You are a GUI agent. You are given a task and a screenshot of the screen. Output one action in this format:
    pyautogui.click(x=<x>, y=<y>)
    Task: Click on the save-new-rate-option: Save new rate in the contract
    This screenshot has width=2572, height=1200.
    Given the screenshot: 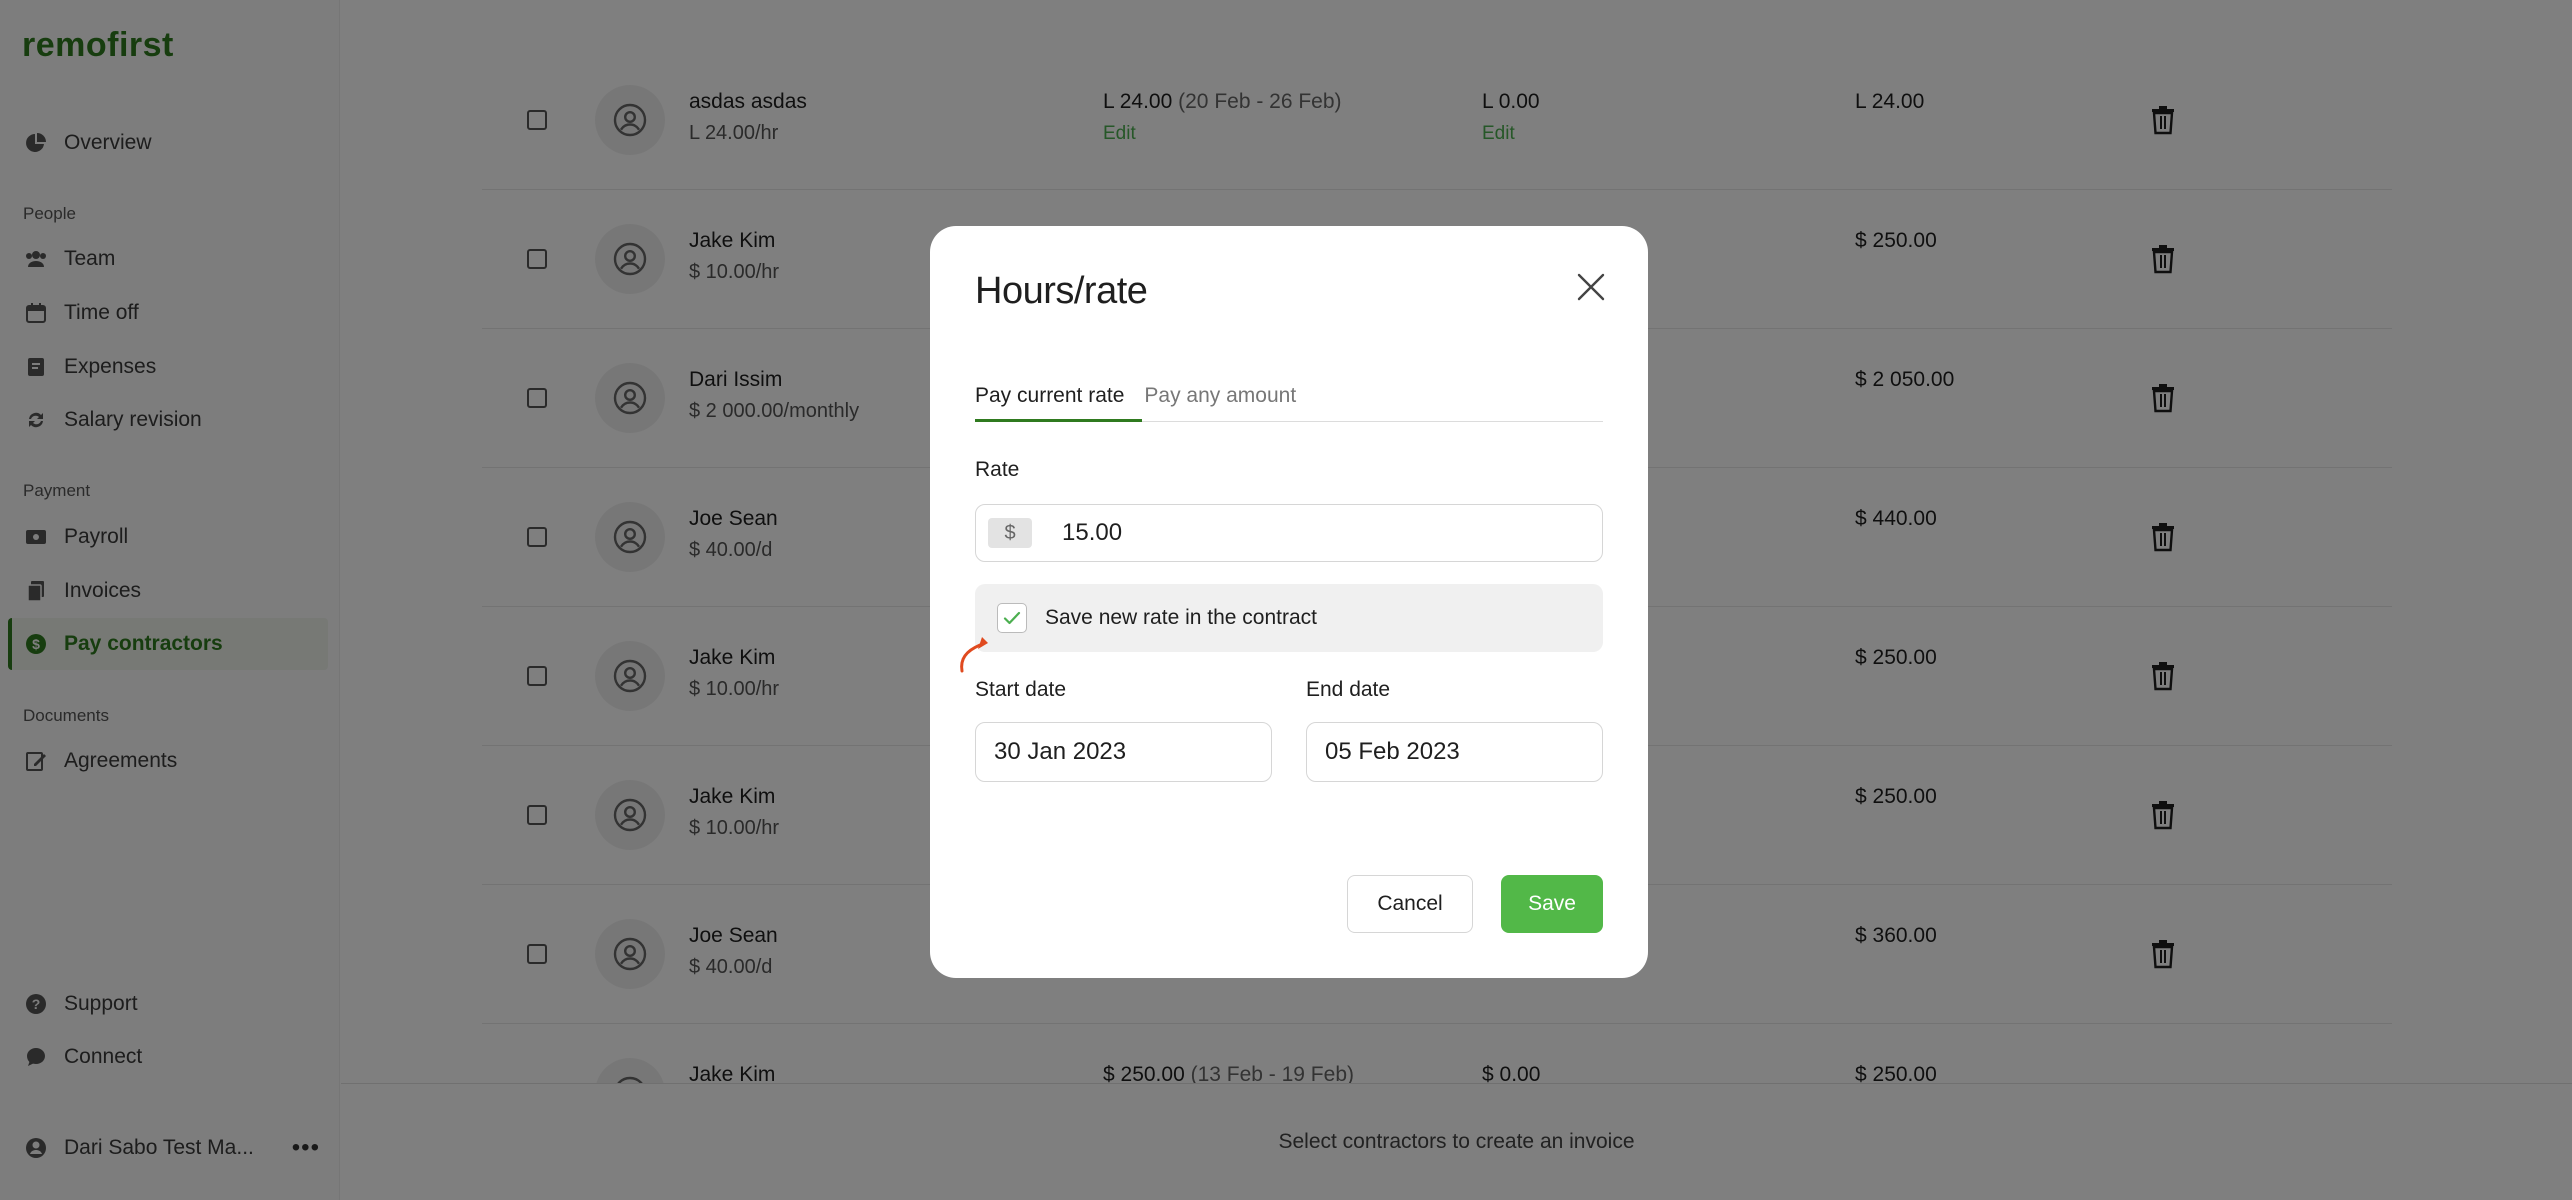 What is the action you would take?
    pyautogui.click(x=1289, y=618)
    